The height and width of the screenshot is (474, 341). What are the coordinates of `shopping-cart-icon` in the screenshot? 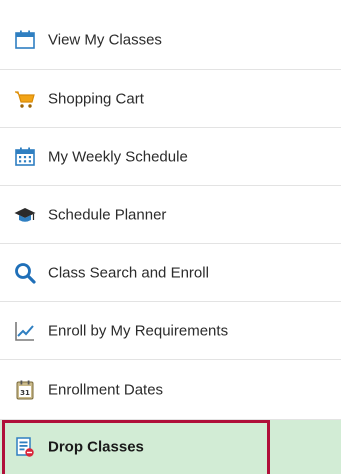 It's located at (25, 99).